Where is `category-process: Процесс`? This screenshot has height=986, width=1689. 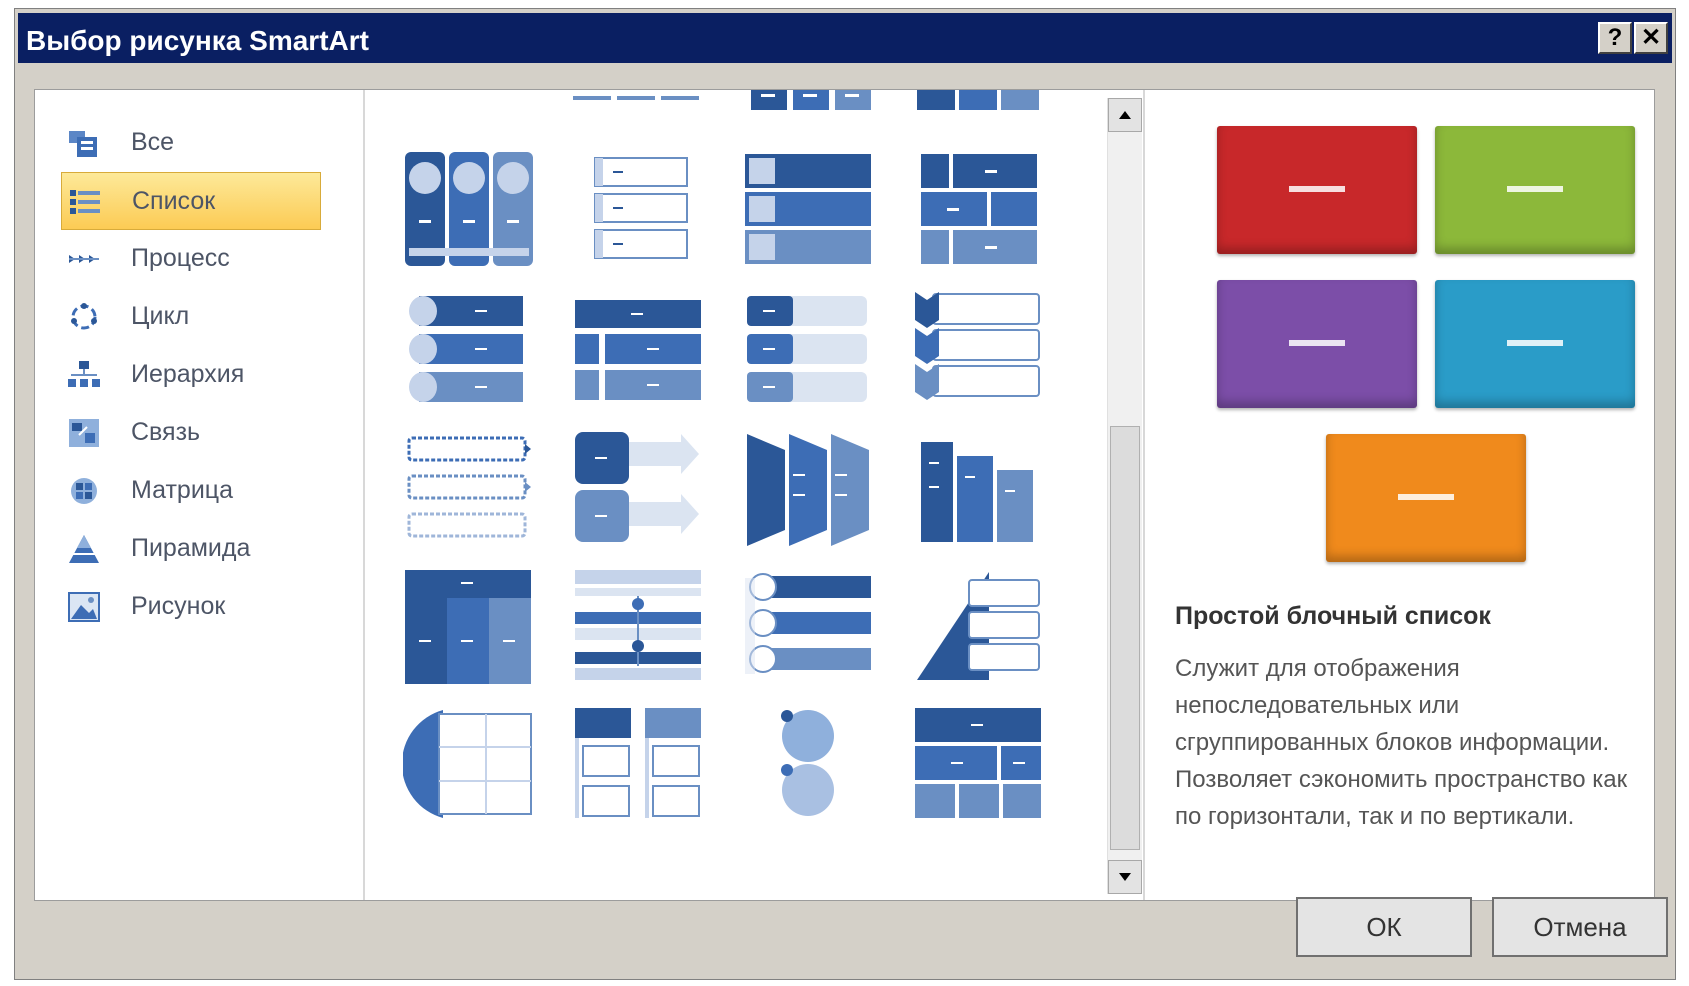 category-process: Процесс is located at coordinates (191, 259).